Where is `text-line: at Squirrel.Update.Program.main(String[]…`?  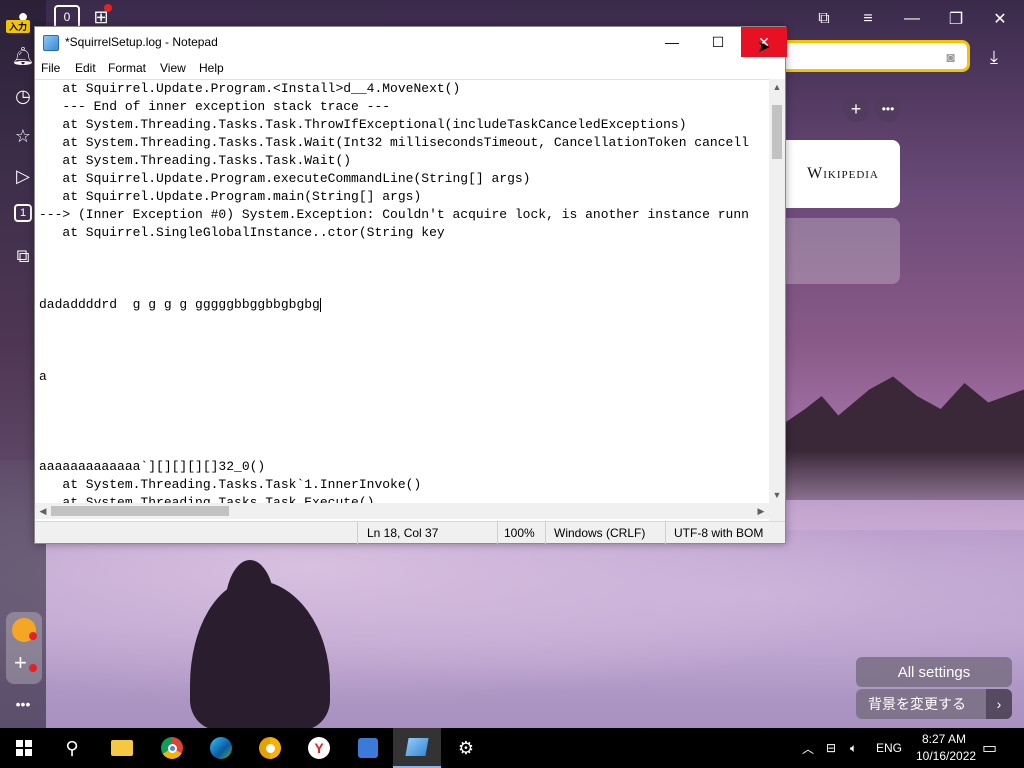
text-line: at Squirrel.Update.Program.main(String[]… is located at coordinates (230, 196).